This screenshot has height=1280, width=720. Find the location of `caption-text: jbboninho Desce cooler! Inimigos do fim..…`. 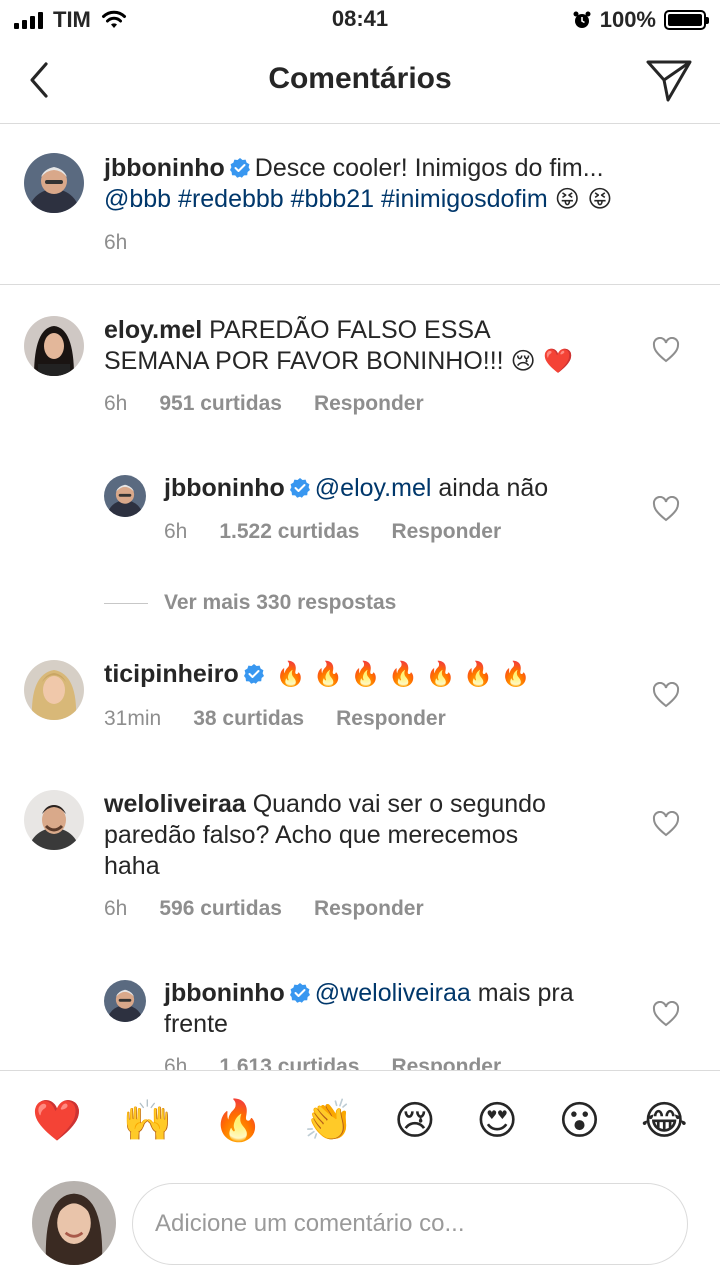

caption-text: jbboninho Desce cooler! Inimigos do fim..… is located at coordinates (404, 184).